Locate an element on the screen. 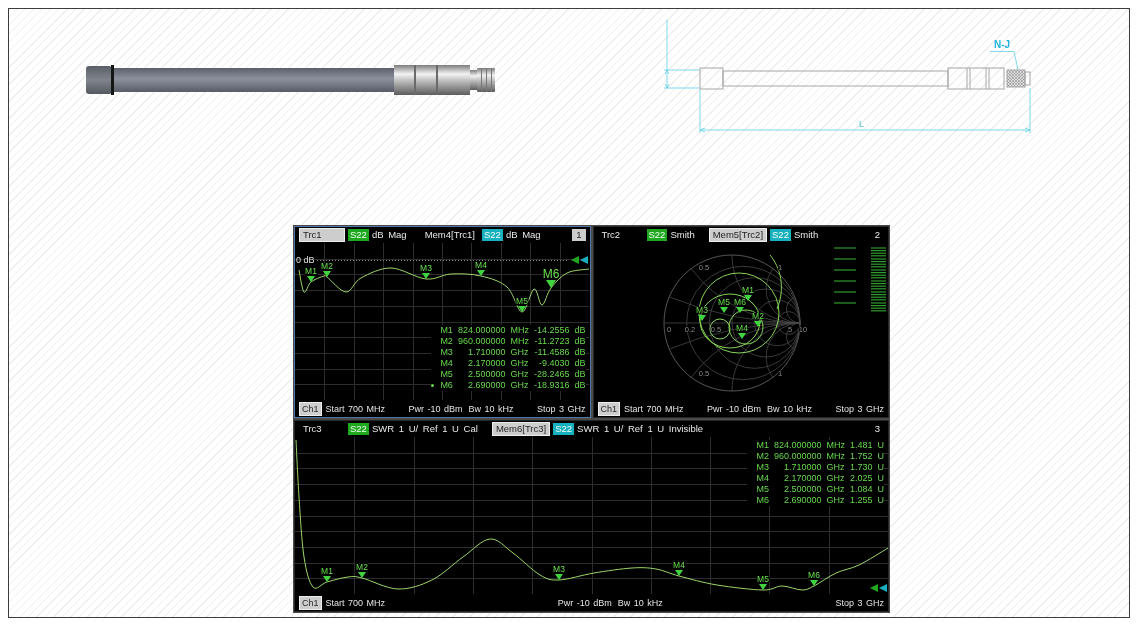 The image size is (1138, 626). connector-label: N-J is located at coordinates (1002, 44).